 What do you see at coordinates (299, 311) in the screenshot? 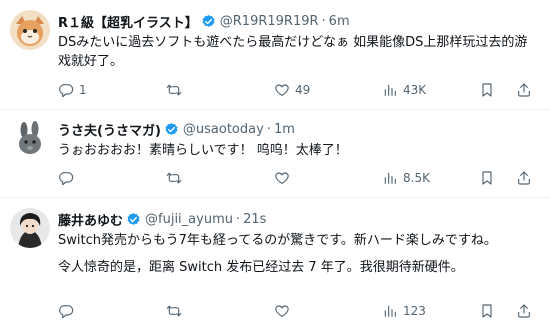
I see `action-bar: 123` at bounding box center [299, 311].